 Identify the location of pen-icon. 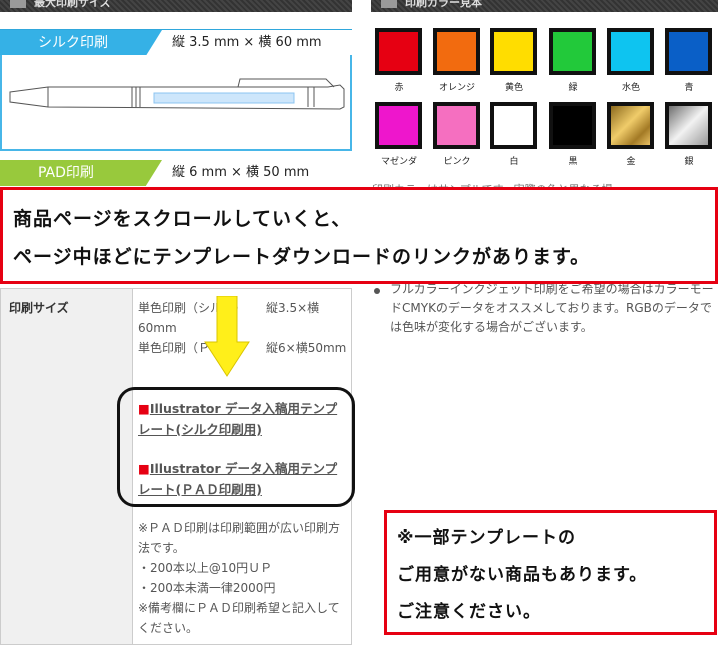
(177, 94).